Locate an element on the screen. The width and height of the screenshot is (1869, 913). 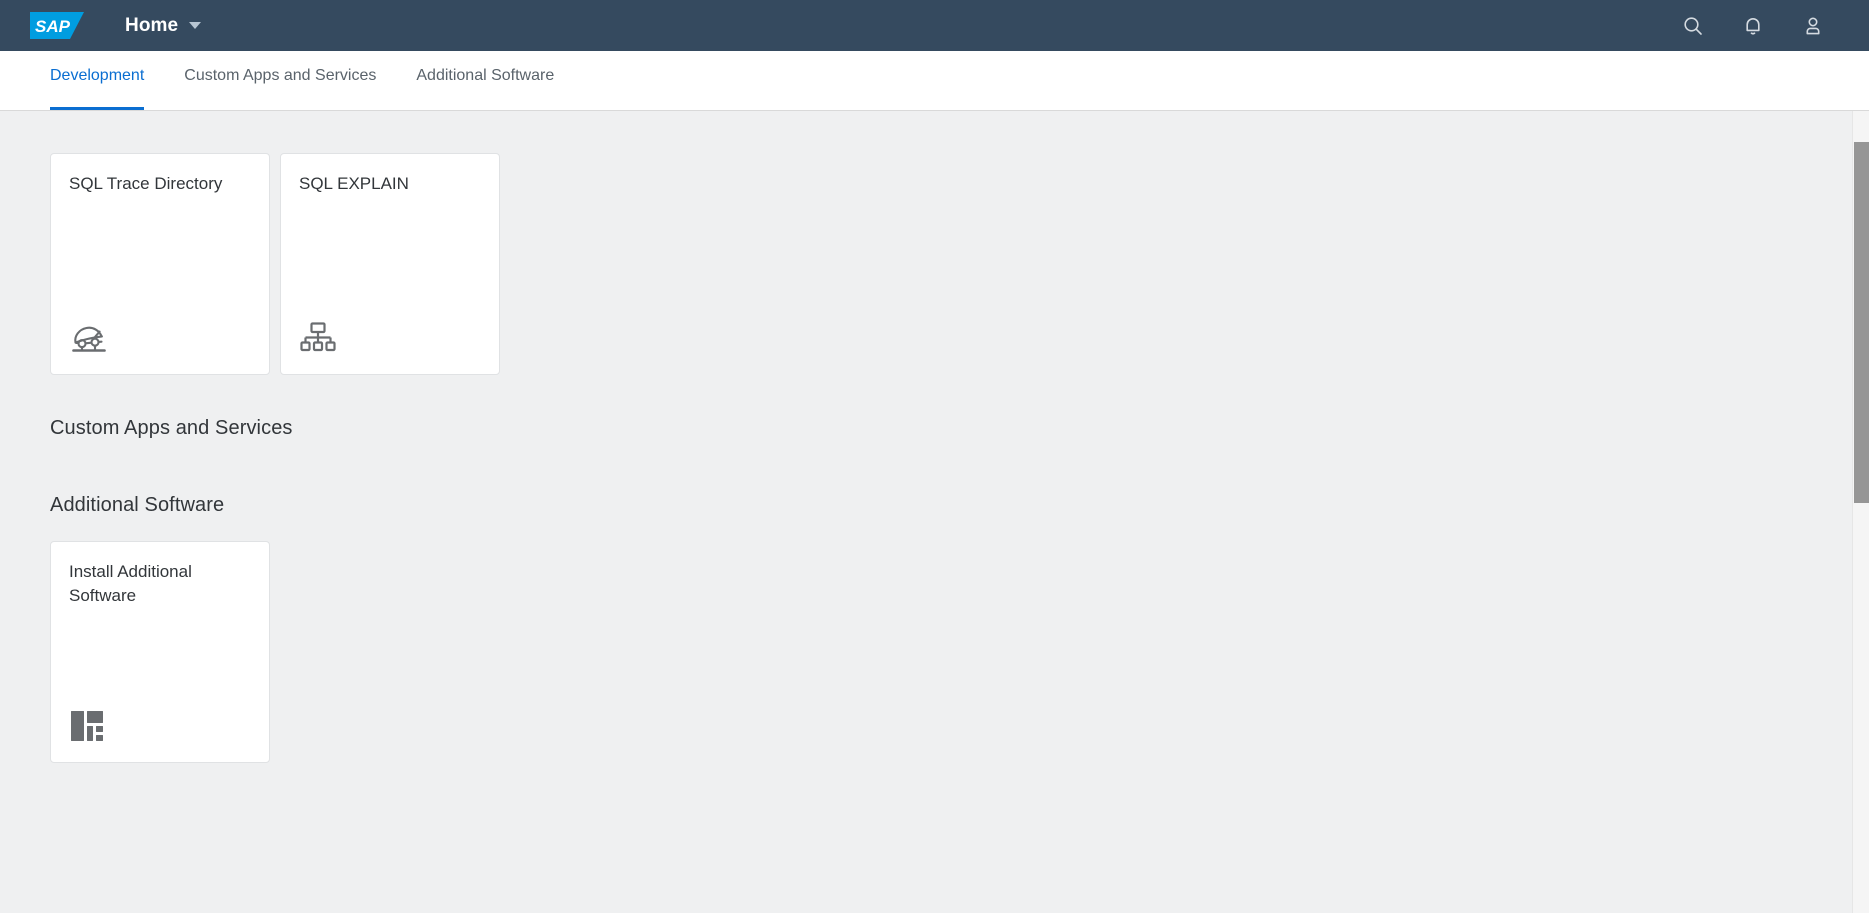
home-title: Home is located at coordinates (152, 25).